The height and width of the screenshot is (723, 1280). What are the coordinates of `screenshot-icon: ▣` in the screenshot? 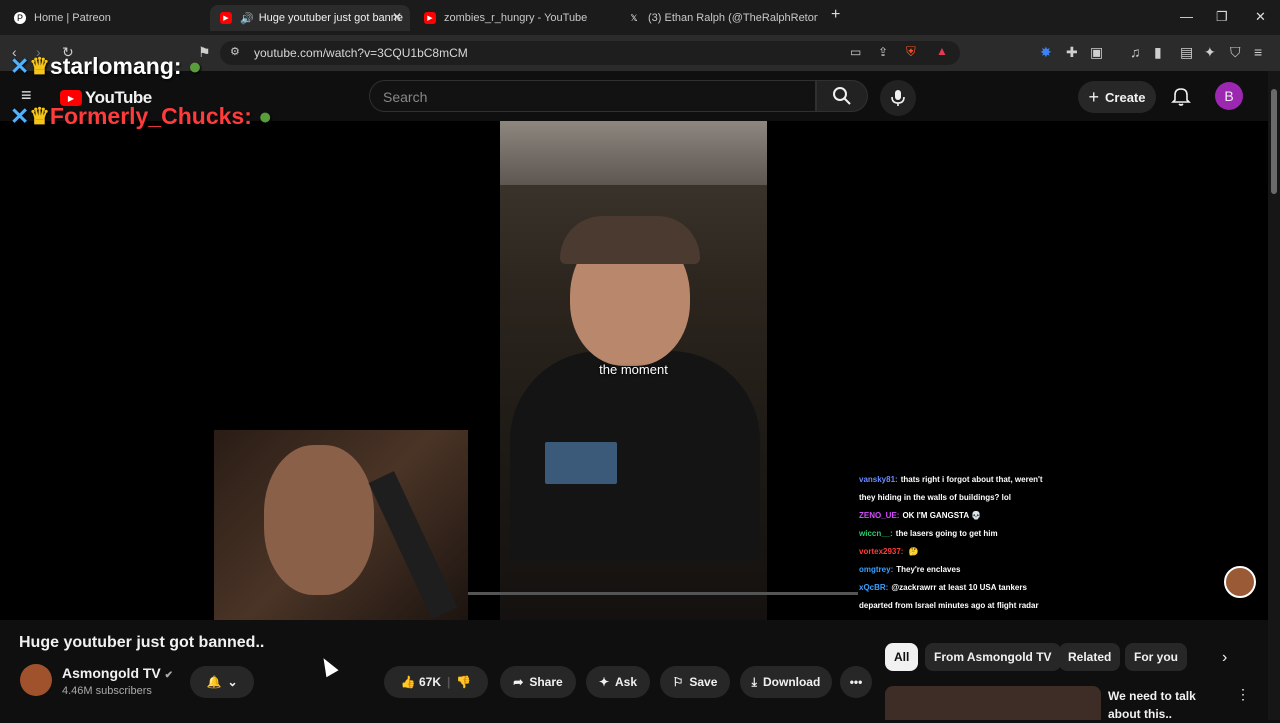 It's located at (1096, 52).